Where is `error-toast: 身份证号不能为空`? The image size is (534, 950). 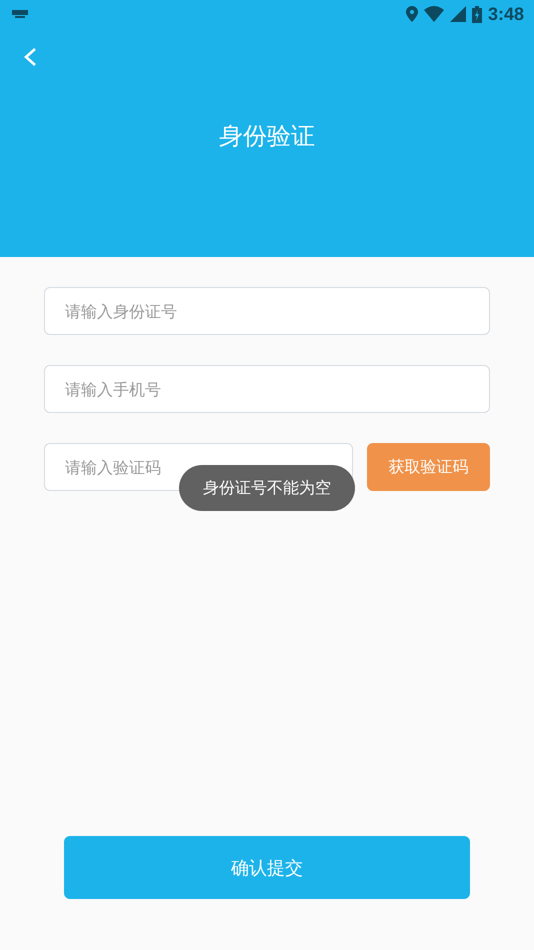 error-toast: 身份证号不能为空 is located at coordinates (267, 488).